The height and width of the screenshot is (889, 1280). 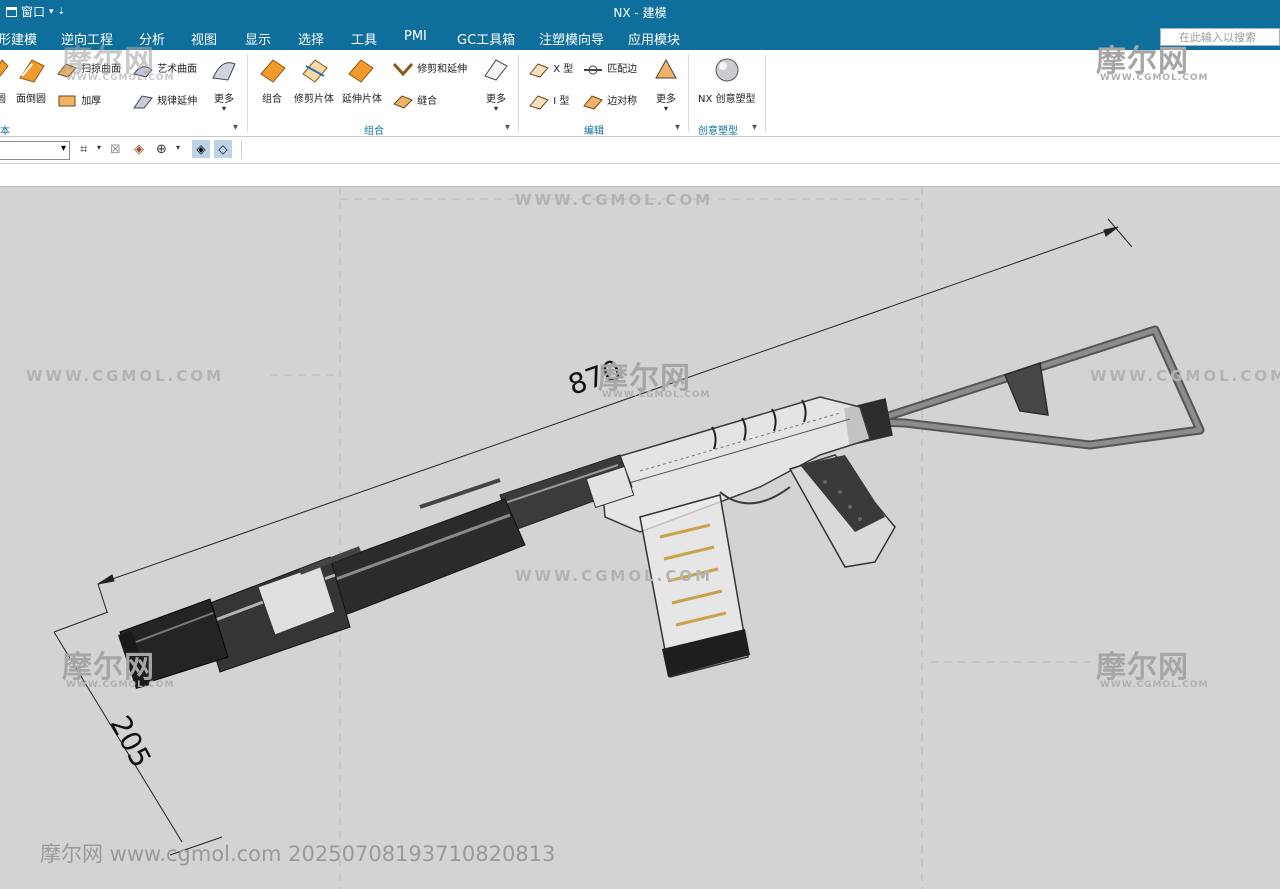 I want to click on group-label-base: 本, so click(x=5, y=131).